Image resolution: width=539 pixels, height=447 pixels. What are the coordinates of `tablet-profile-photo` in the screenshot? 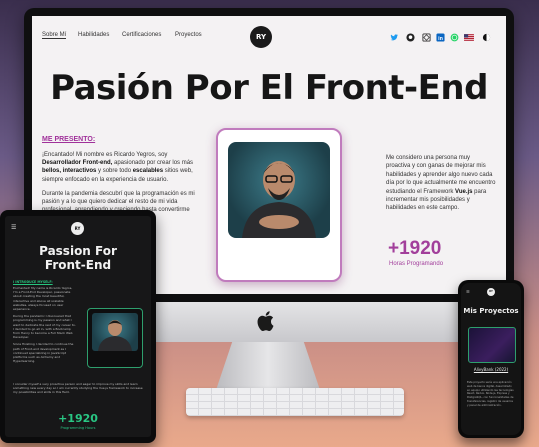 It's located at (115, 338).